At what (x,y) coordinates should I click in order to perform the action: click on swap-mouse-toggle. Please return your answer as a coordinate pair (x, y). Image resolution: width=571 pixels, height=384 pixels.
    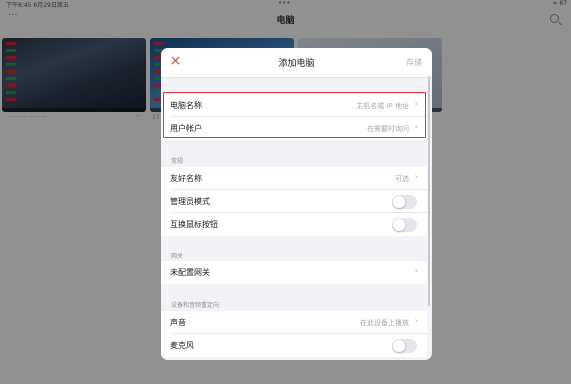
    Looking at the image, I should click on (404, 225).